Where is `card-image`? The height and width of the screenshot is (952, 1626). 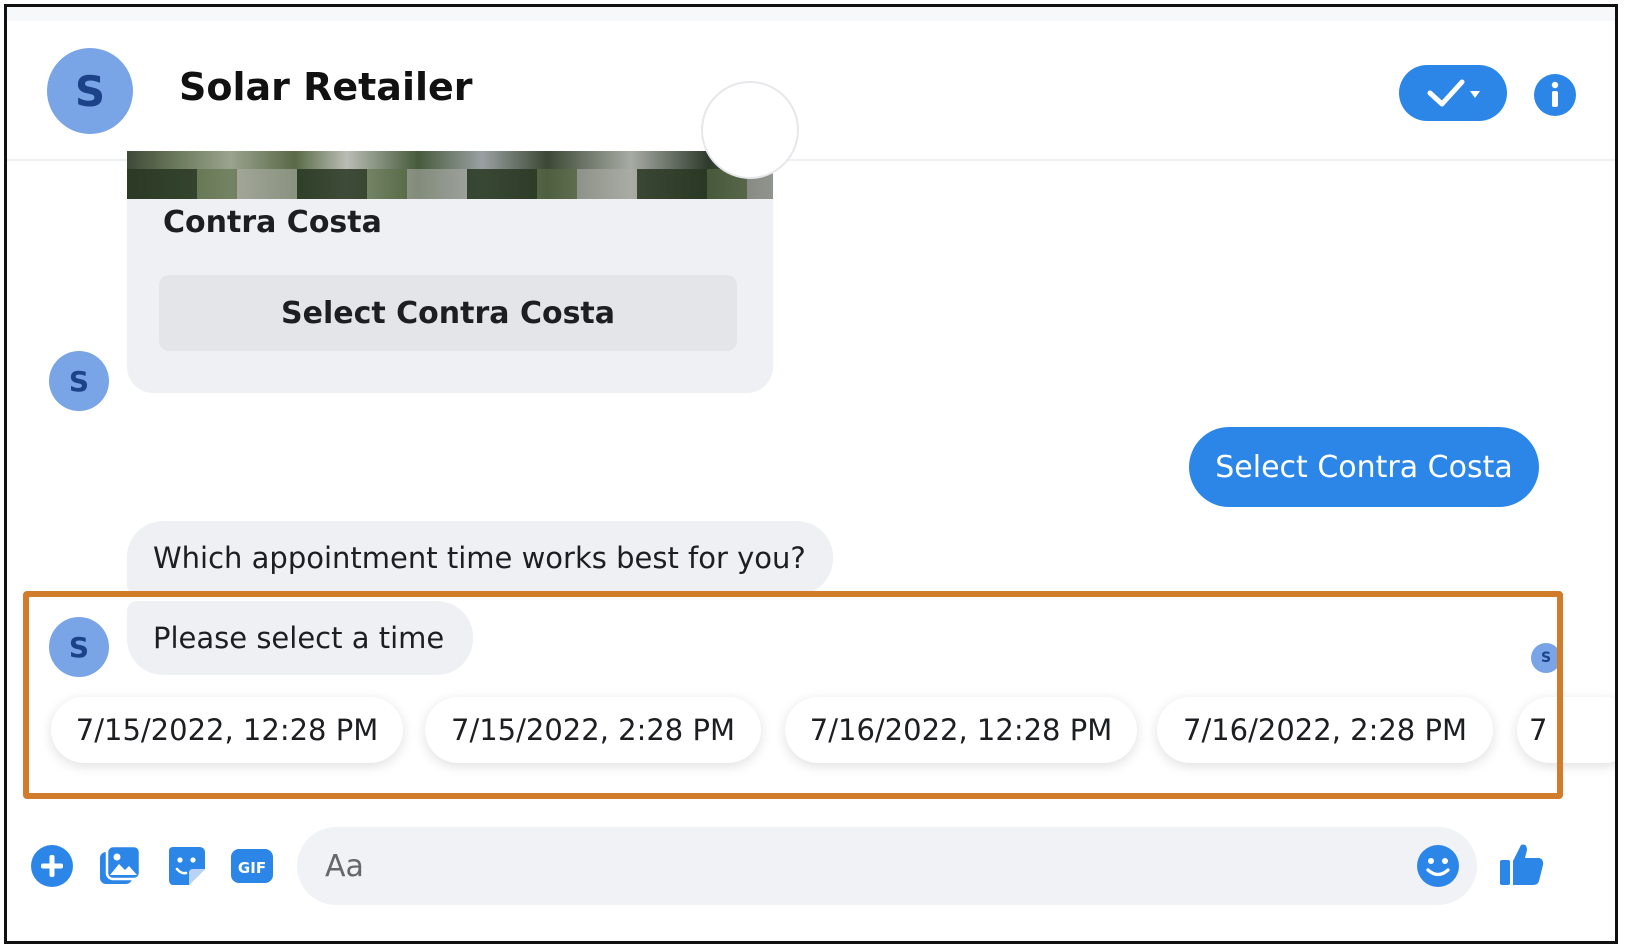 card-image is located at coordinates (450, 175).